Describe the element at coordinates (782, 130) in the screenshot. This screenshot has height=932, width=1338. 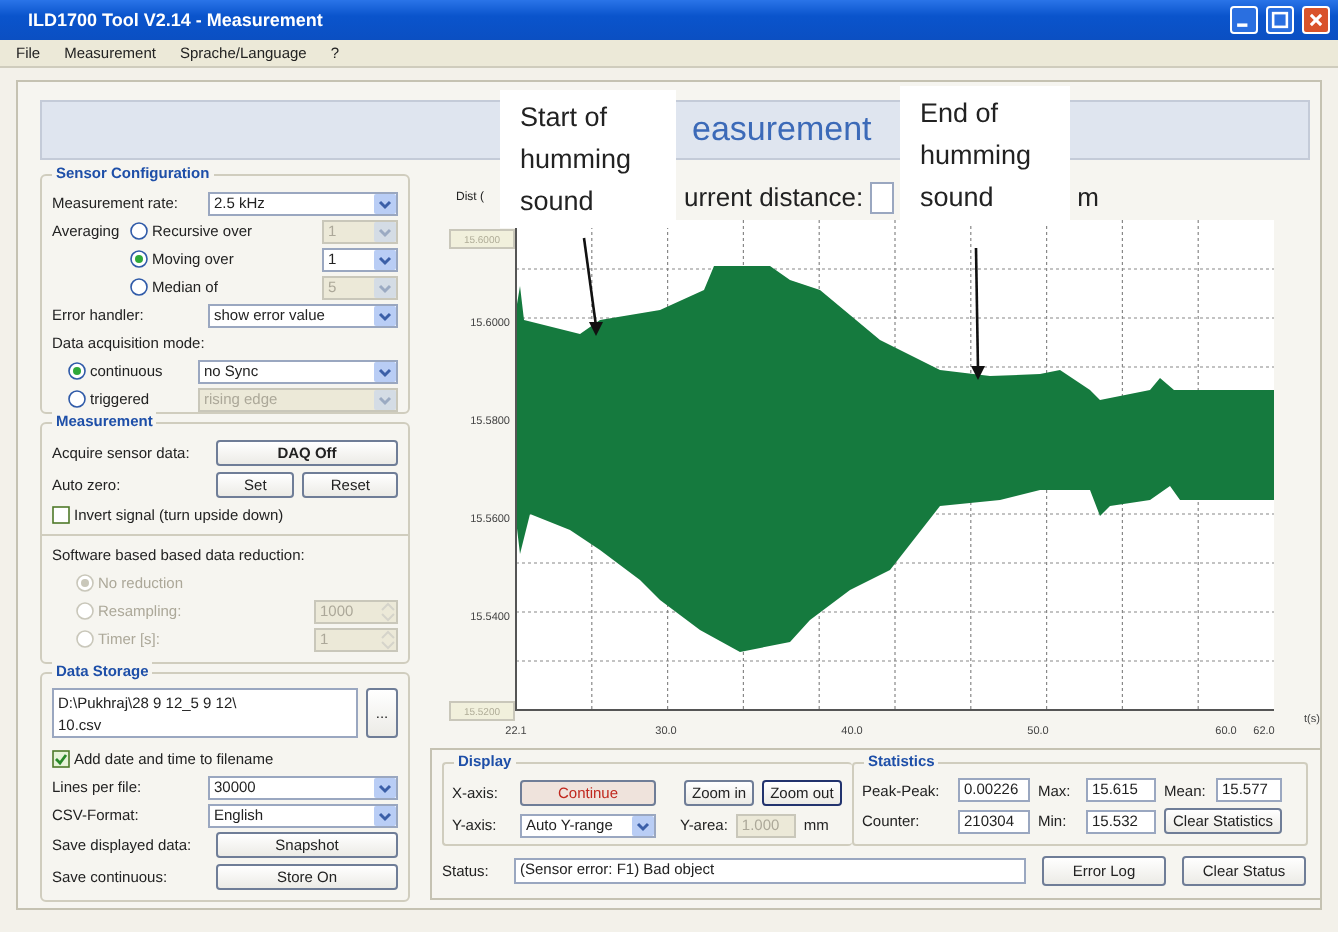
I see `page-title: easurement` at that location.